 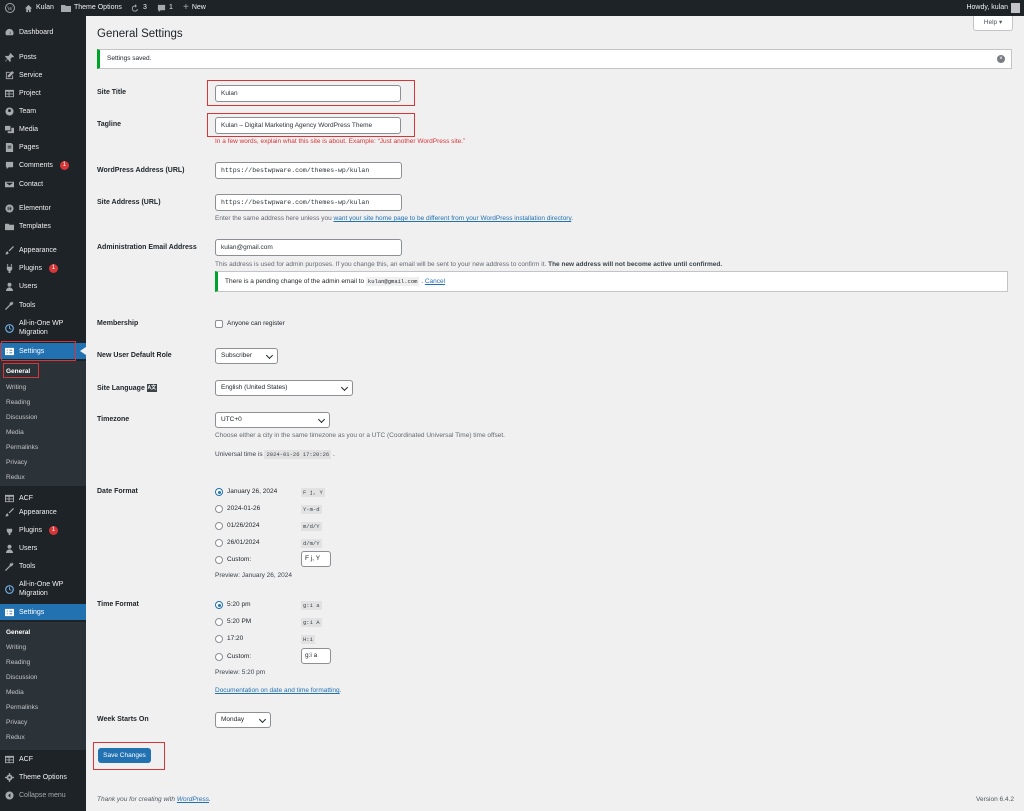 What do you see at coordinates (9, 612) in the screenshot?
I see `settings-icon` at bounding box center [9, 612].